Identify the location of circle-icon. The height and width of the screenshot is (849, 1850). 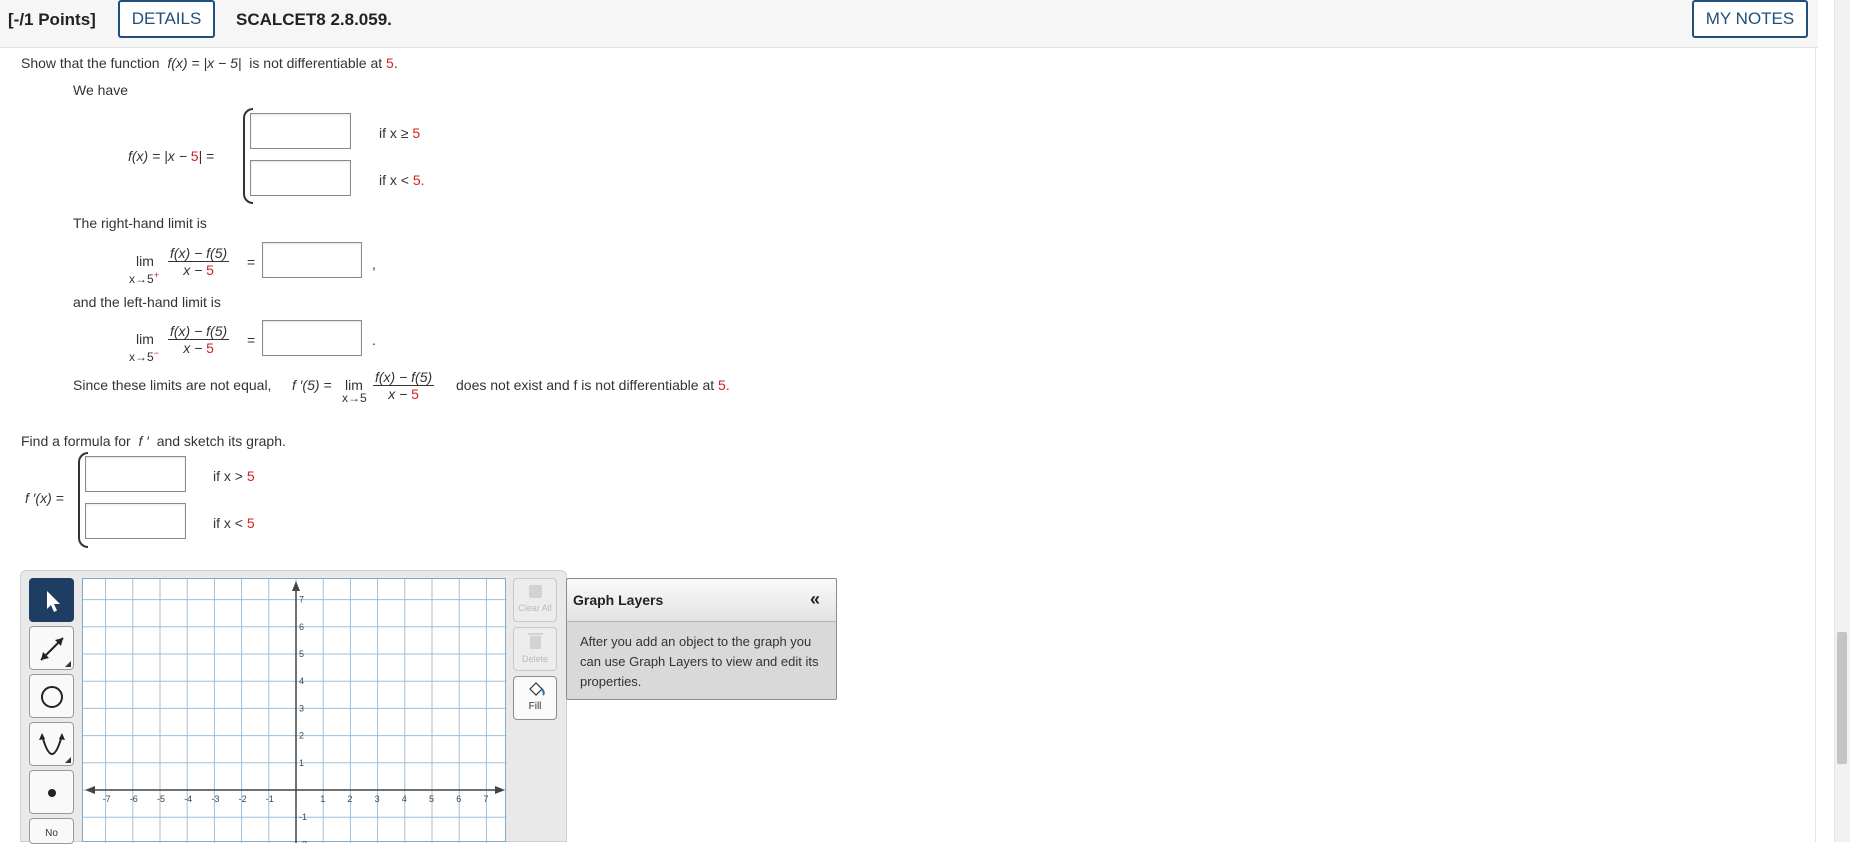
(52, 697).